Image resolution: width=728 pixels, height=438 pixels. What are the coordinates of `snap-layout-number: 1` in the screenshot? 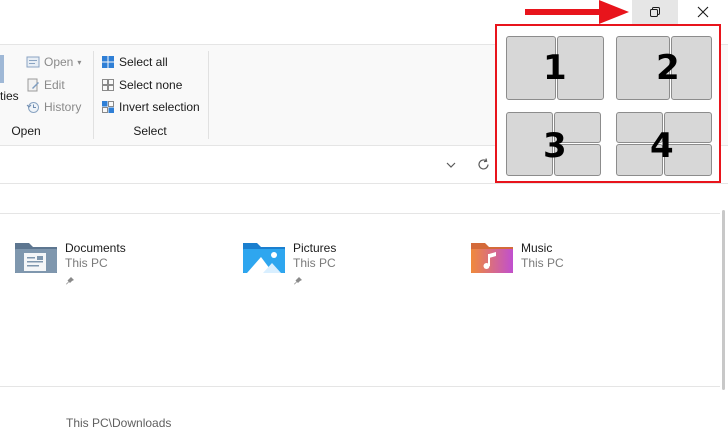 It's located at (555, 68).